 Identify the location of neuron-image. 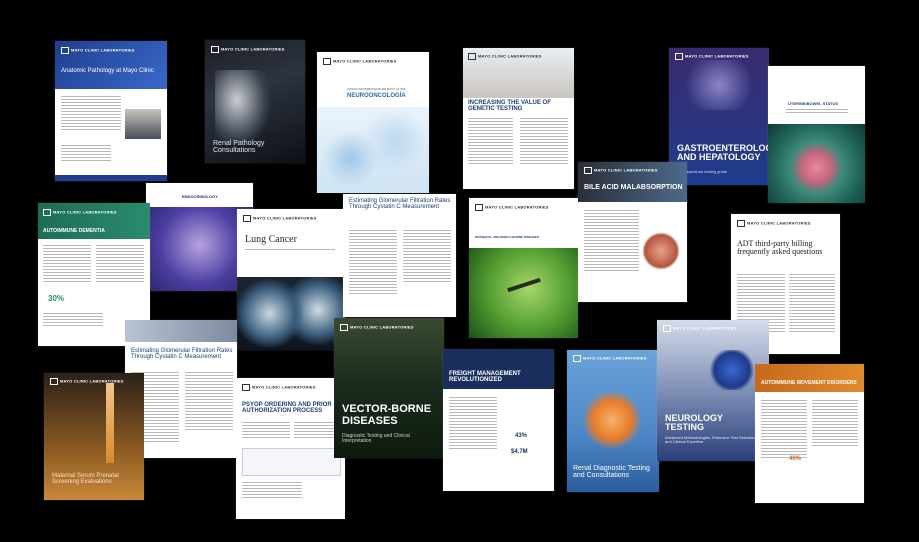
(373, 150).